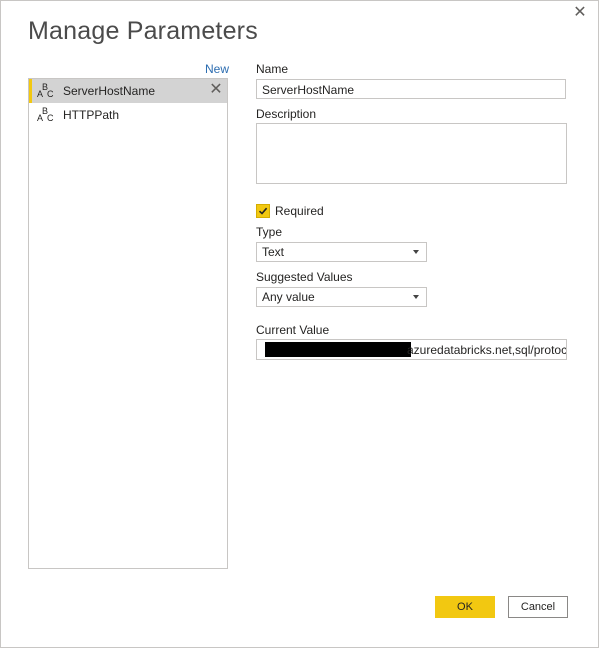  Describe the element at coordinates (341, 252) in the screenshot. I see `type-select: Text` at that location.